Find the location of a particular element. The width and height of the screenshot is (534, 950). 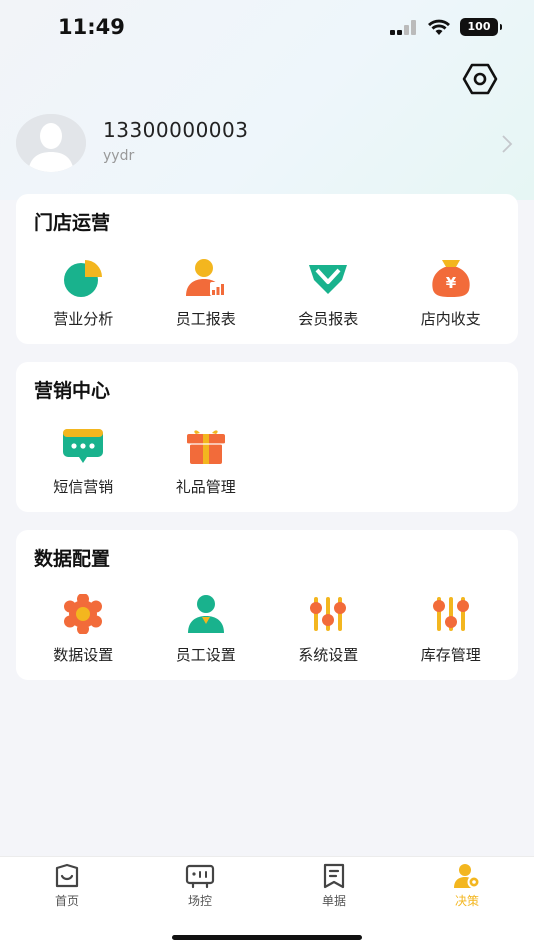

menu-sms-marketing: 短信营销 is located at coordinates (83, 461).